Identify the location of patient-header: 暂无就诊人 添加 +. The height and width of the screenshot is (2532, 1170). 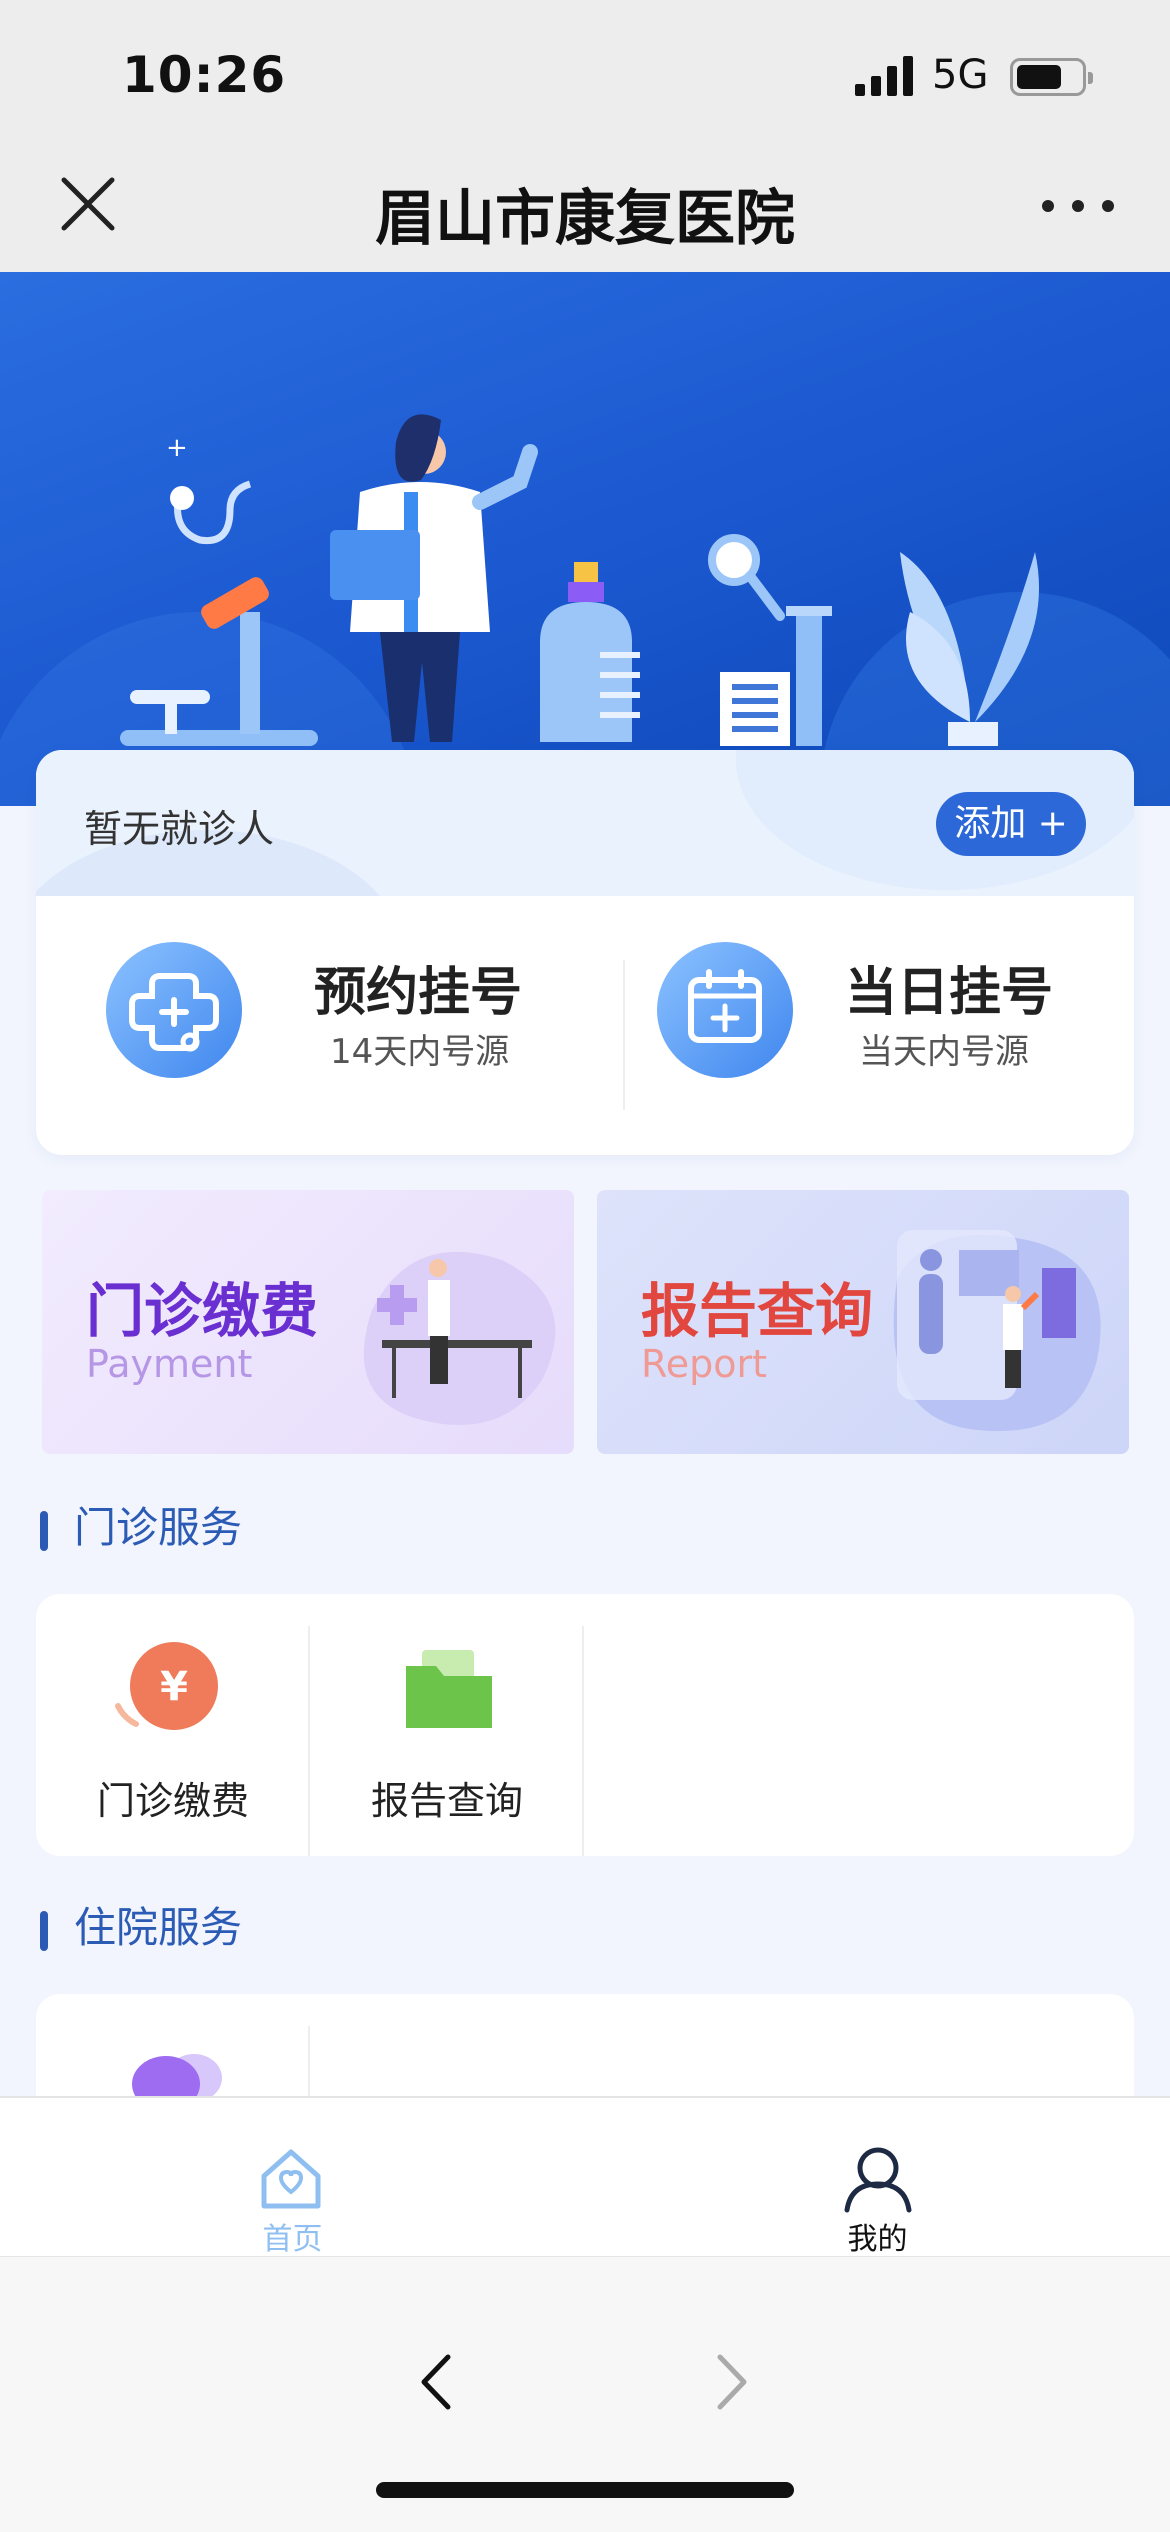
(585, 823).